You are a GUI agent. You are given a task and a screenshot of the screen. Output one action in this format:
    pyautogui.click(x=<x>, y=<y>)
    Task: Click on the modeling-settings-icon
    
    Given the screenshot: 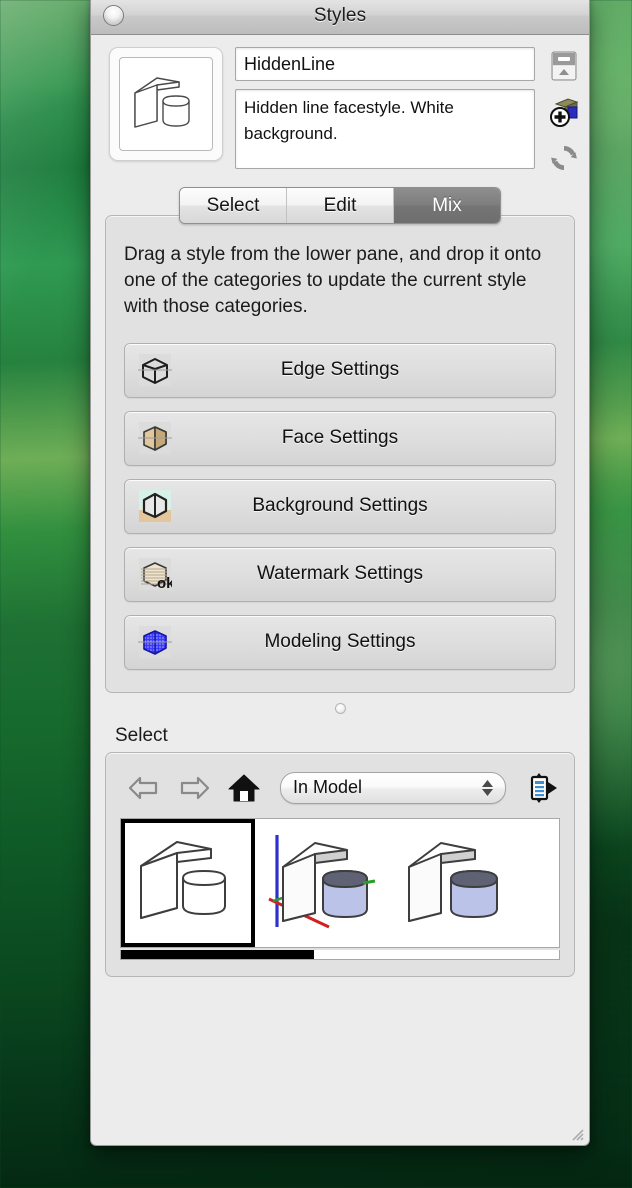 What is the action you would take?
    pyautogui.click(x=155, y=642)
    